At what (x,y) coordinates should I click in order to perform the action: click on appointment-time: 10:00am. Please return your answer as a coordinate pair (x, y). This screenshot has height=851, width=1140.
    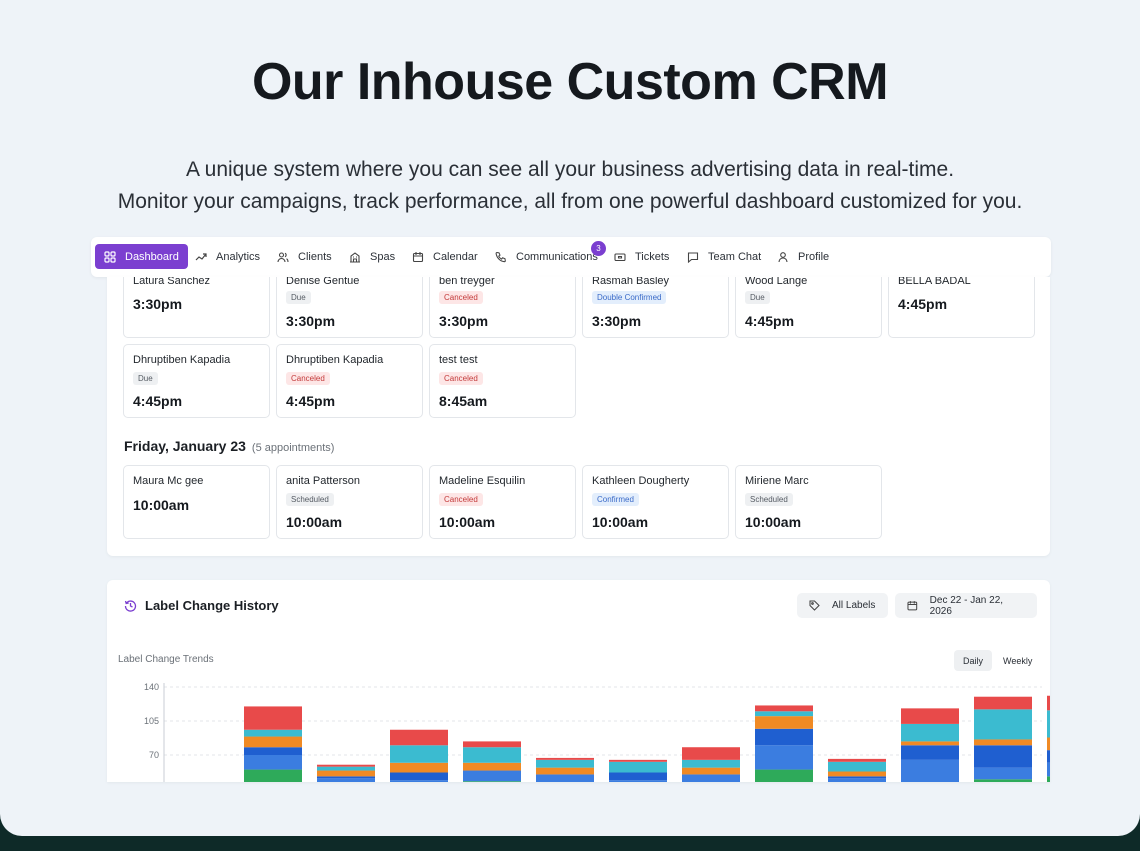
    Looking at the image, I should click on (620, 522).